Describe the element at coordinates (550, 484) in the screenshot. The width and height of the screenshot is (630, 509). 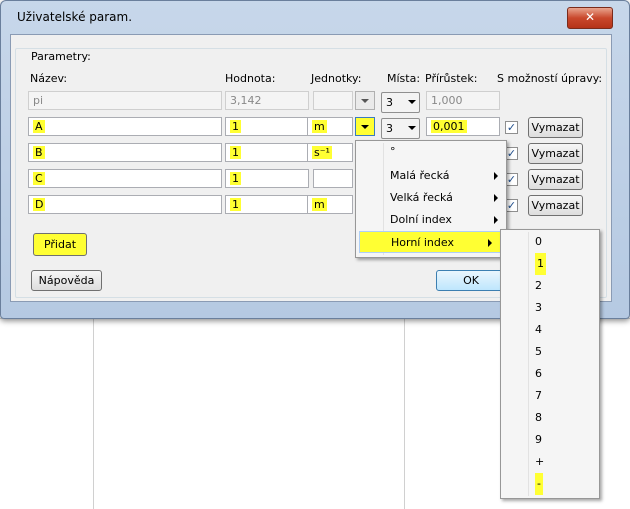
I see `superscript-option: -` at that location.